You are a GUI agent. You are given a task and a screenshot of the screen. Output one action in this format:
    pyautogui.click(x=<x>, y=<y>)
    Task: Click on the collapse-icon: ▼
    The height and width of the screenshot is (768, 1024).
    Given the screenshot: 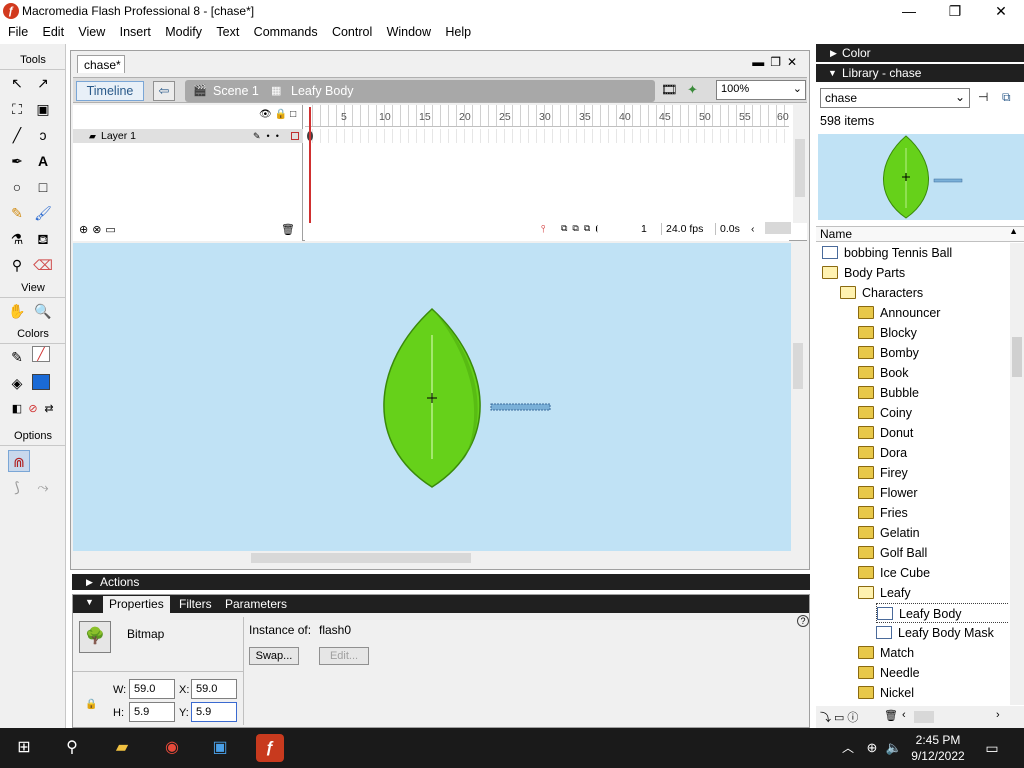 What is the action you would take?
    pyautogui.click(x=89, y=602)
    